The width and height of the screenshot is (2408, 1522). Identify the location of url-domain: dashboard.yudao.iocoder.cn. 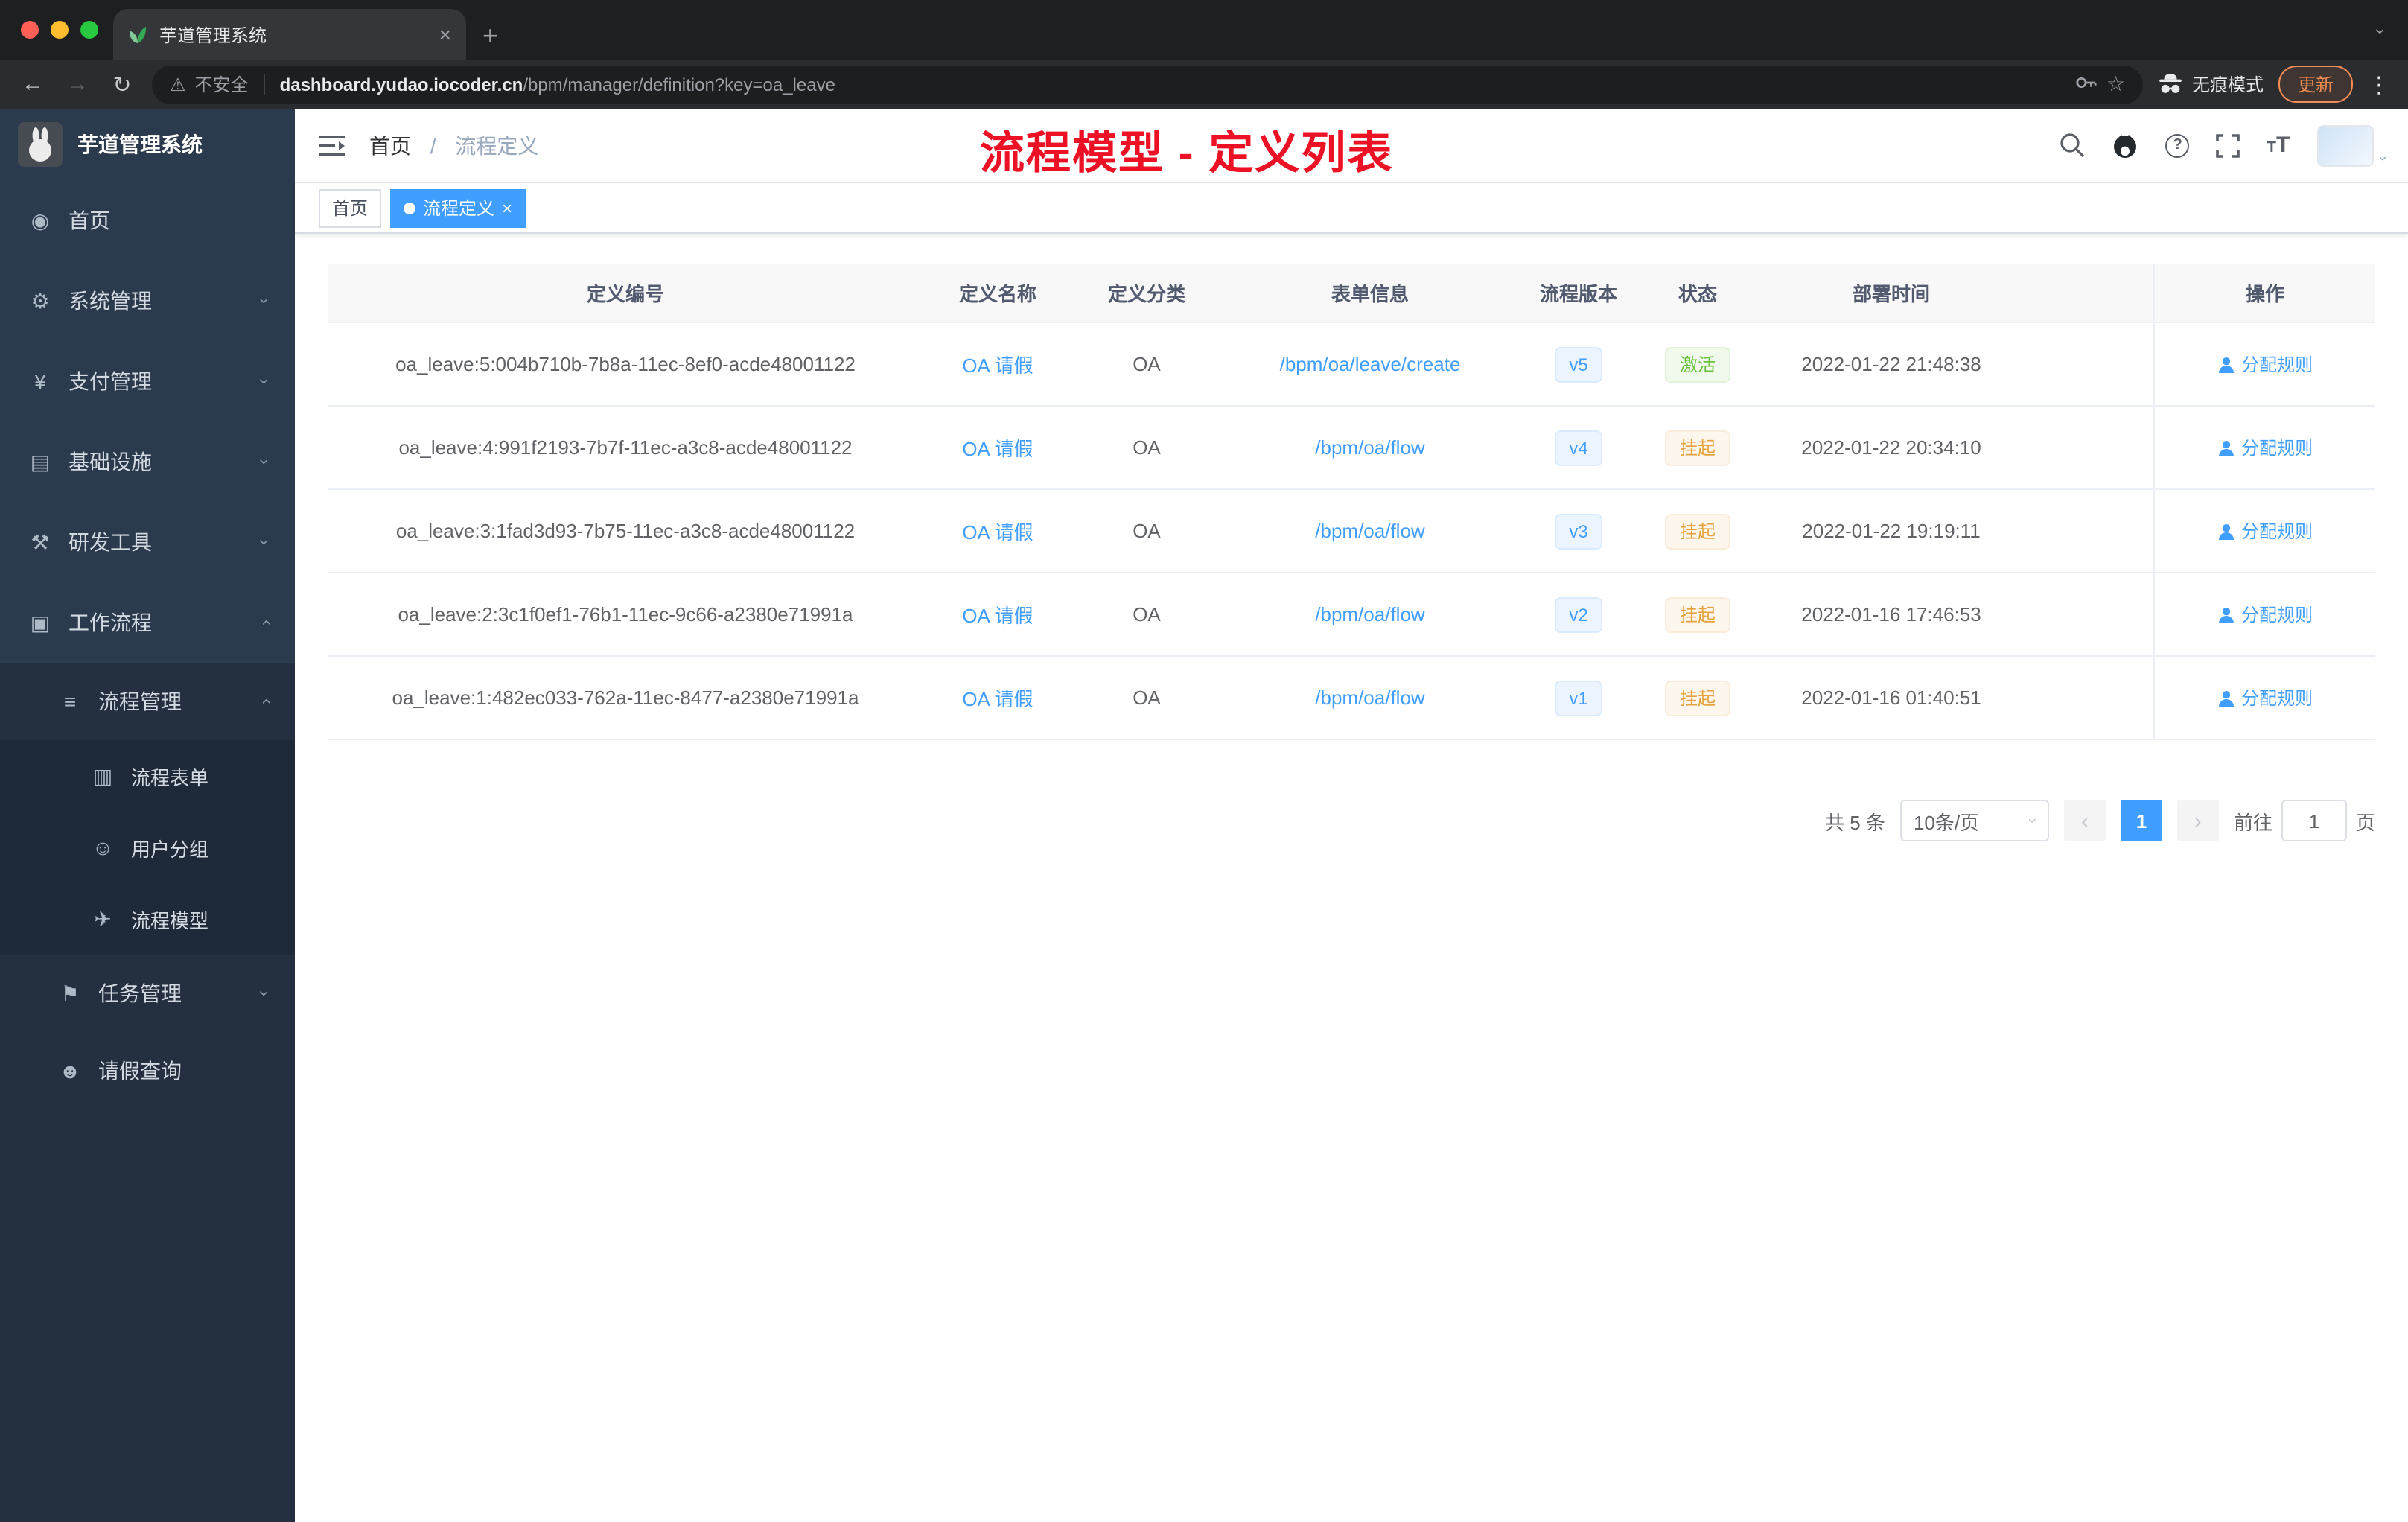
(401, 84).